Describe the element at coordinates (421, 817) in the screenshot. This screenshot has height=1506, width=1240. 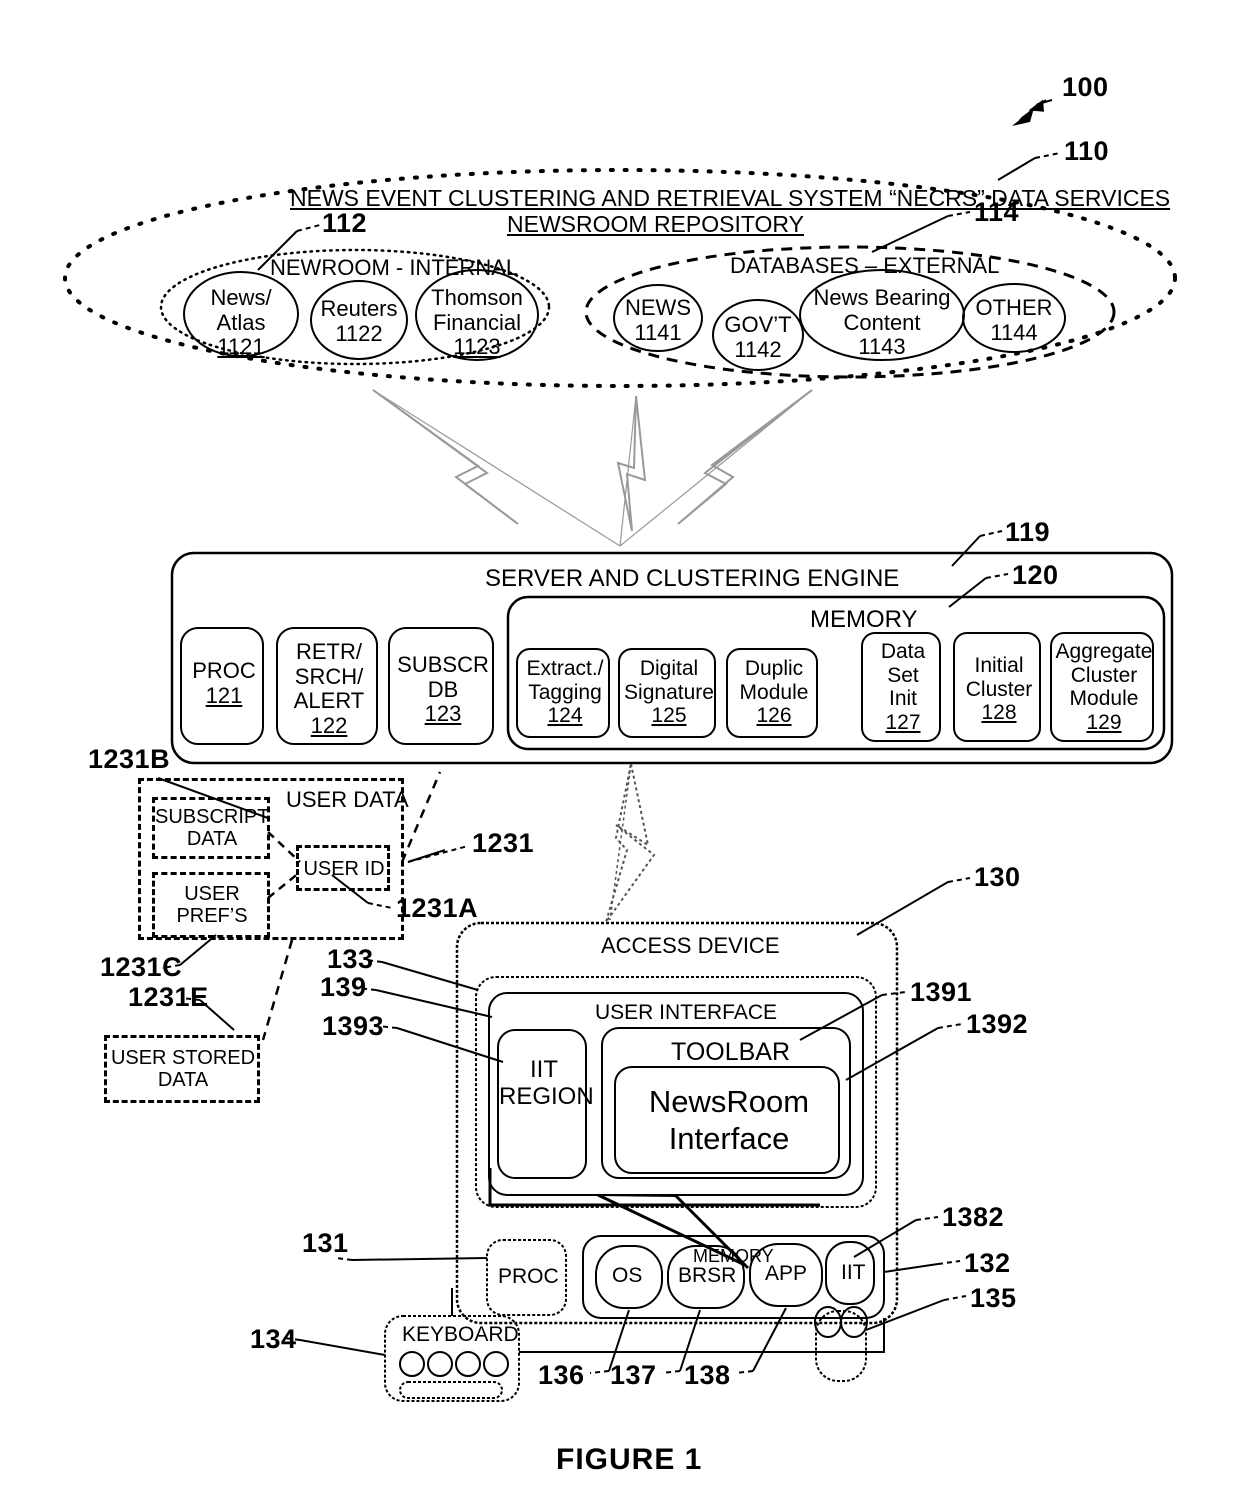
I see `user-data-to-subscrdb-link` at that location.